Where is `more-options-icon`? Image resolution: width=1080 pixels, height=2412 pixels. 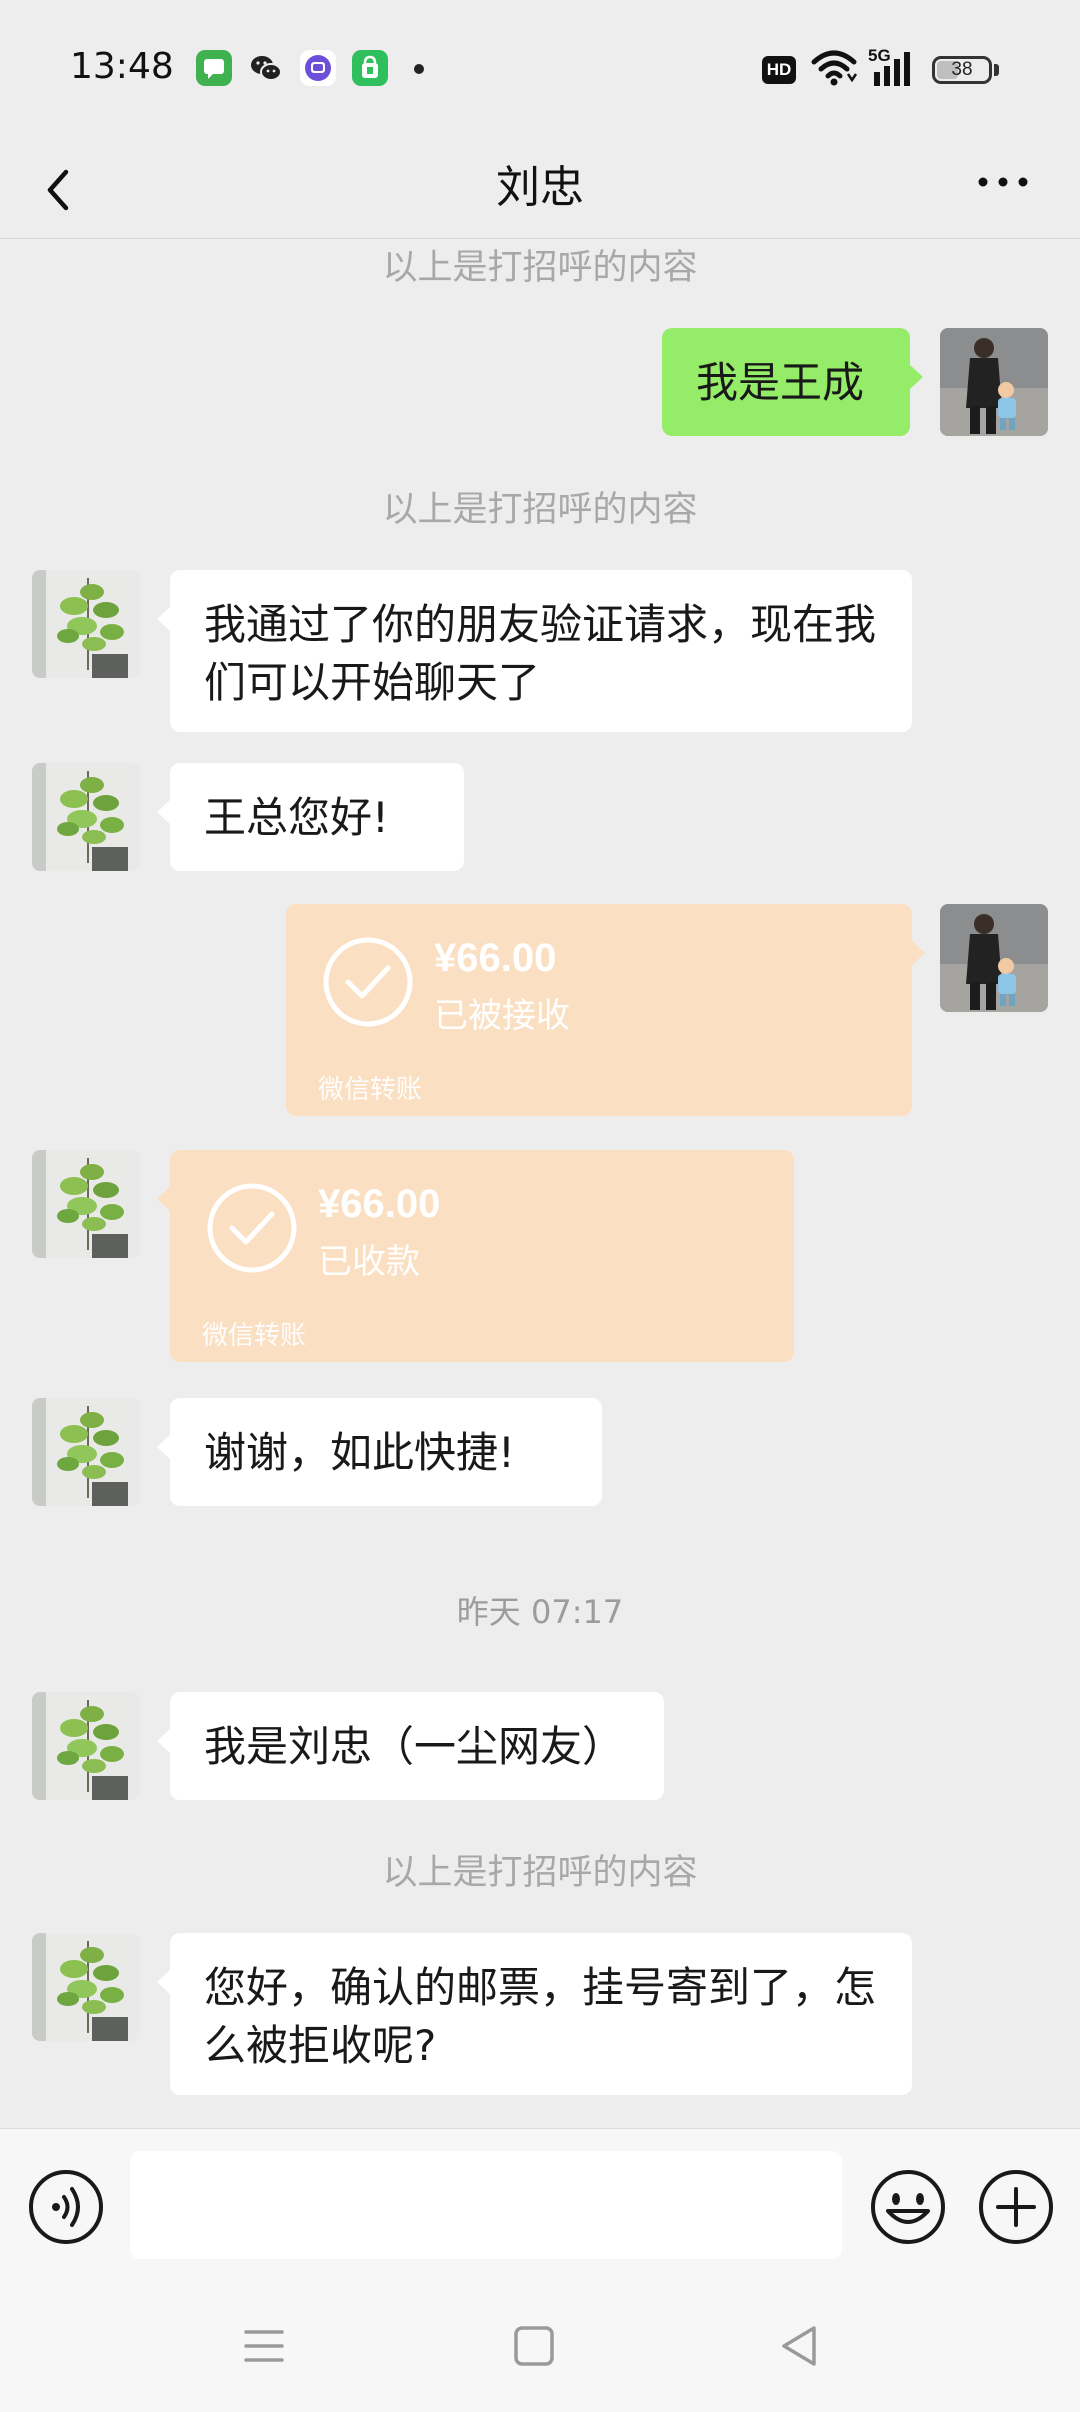 more-options-icon is located at coordinates (1005, 190).